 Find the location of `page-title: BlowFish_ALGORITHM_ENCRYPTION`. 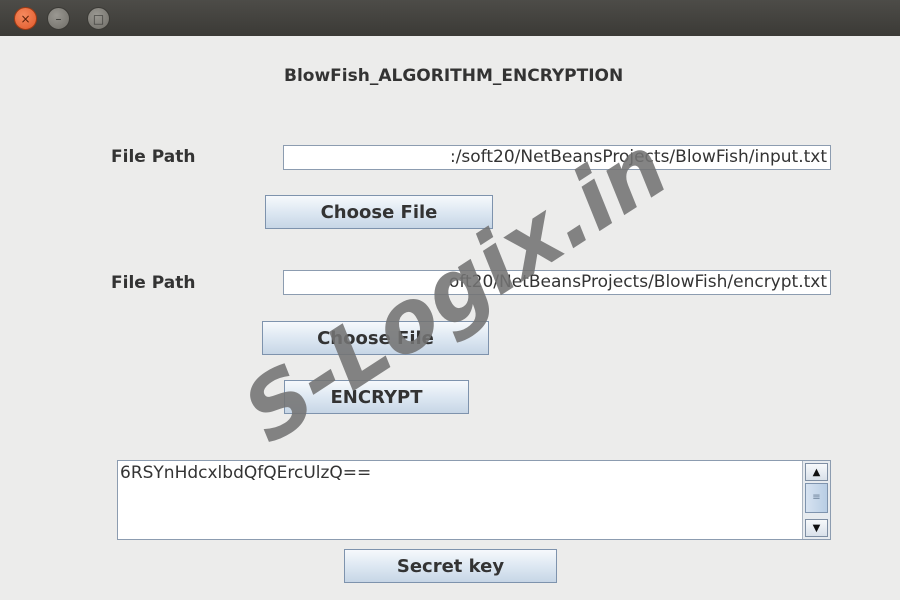

page-title: BlowFish_ALGORITHM_ENCRYPTION is located at coordinates (454, 76).